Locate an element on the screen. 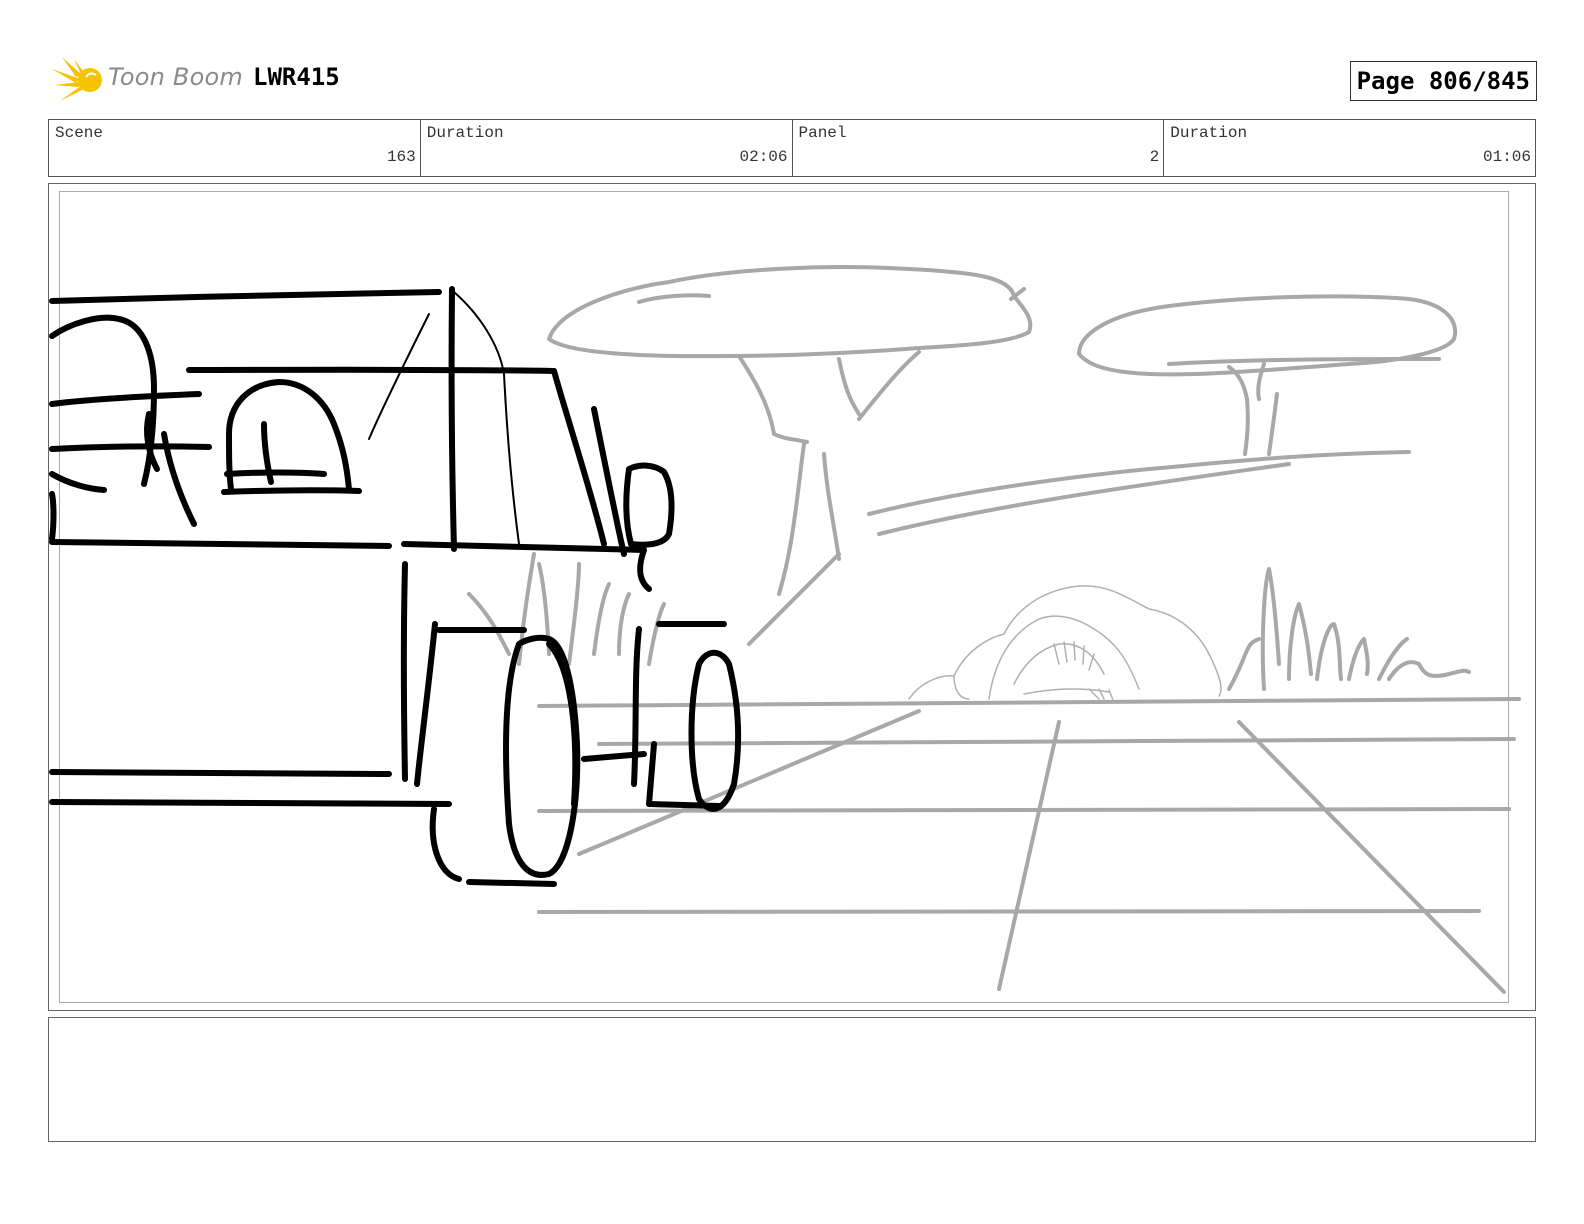 This screenshot has height=1224, width=1584. panel-label: Panel is located at coordinates (822, 133).